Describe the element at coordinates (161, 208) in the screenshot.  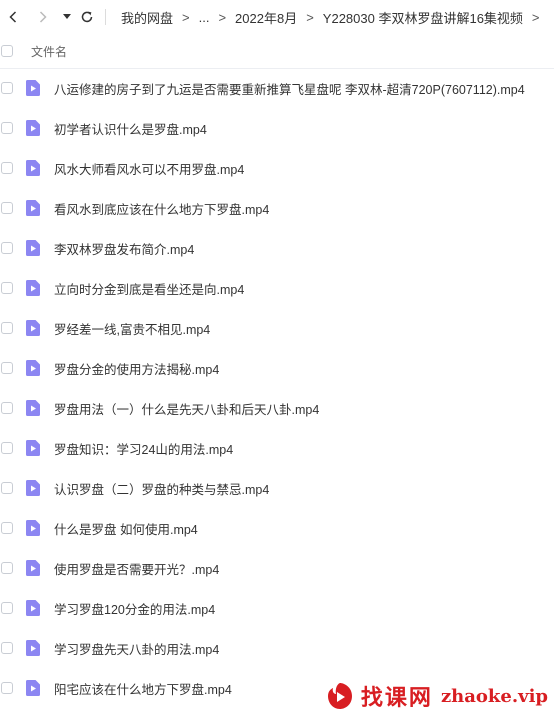
I see `file-name: 看风水到底应该在什么地方下罗盘.mp4` at that location.